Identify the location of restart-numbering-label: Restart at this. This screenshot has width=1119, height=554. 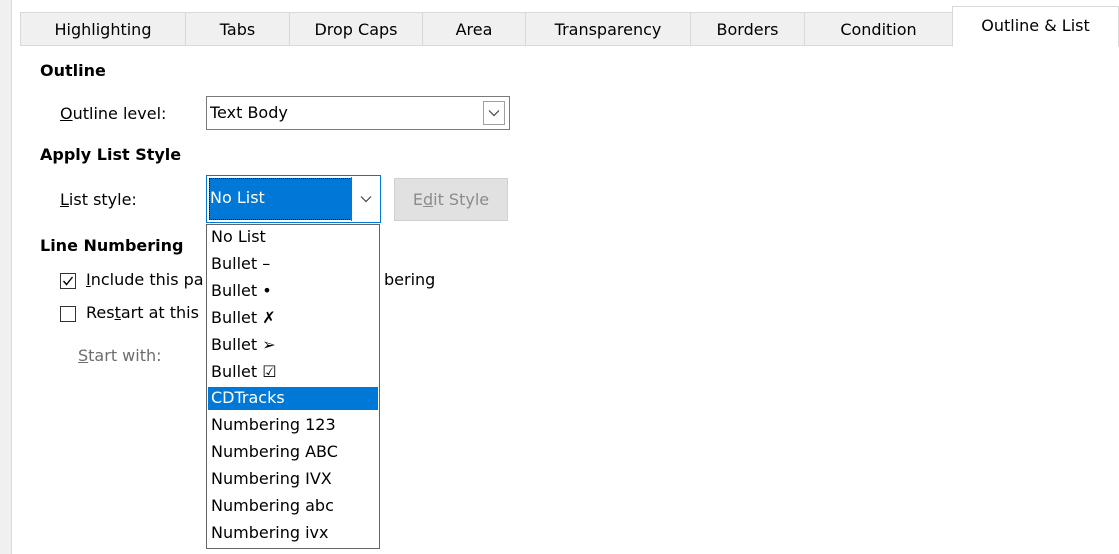
(142, 312).